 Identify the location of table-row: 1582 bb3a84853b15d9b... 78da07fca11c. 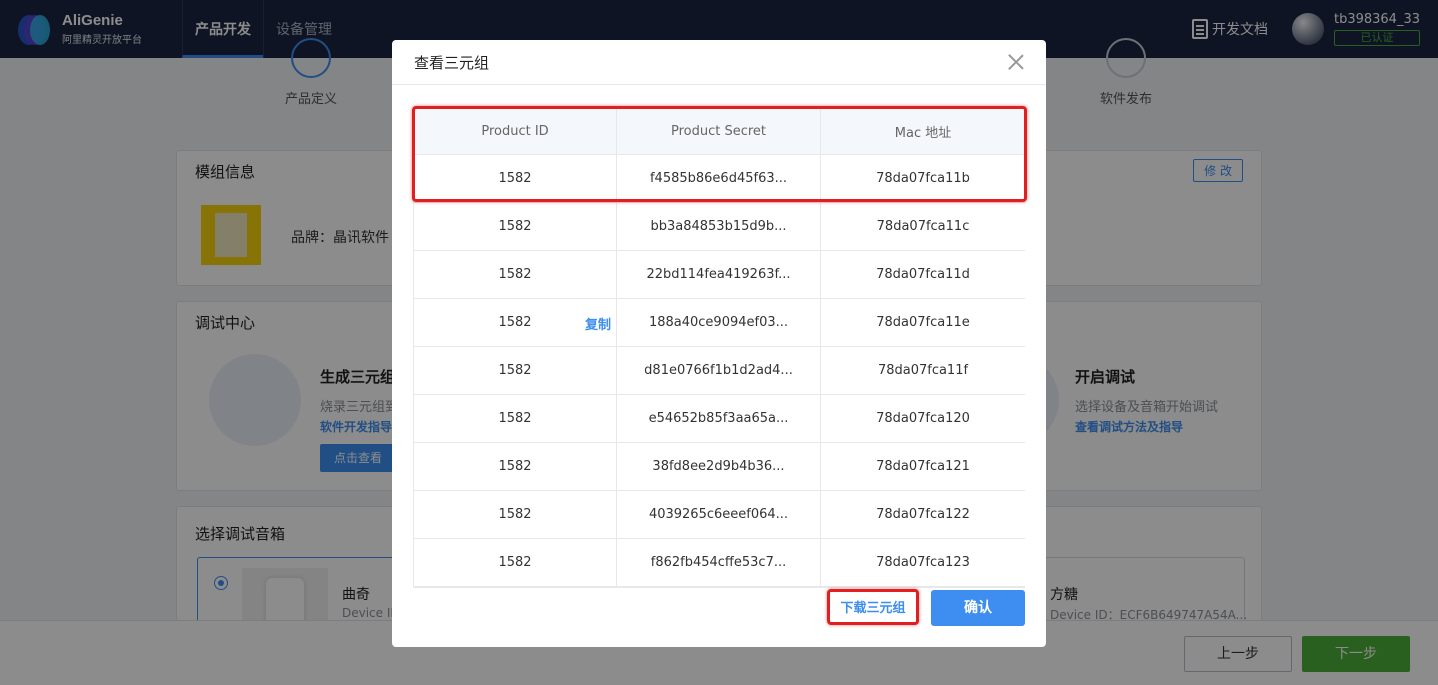
(719, 226).